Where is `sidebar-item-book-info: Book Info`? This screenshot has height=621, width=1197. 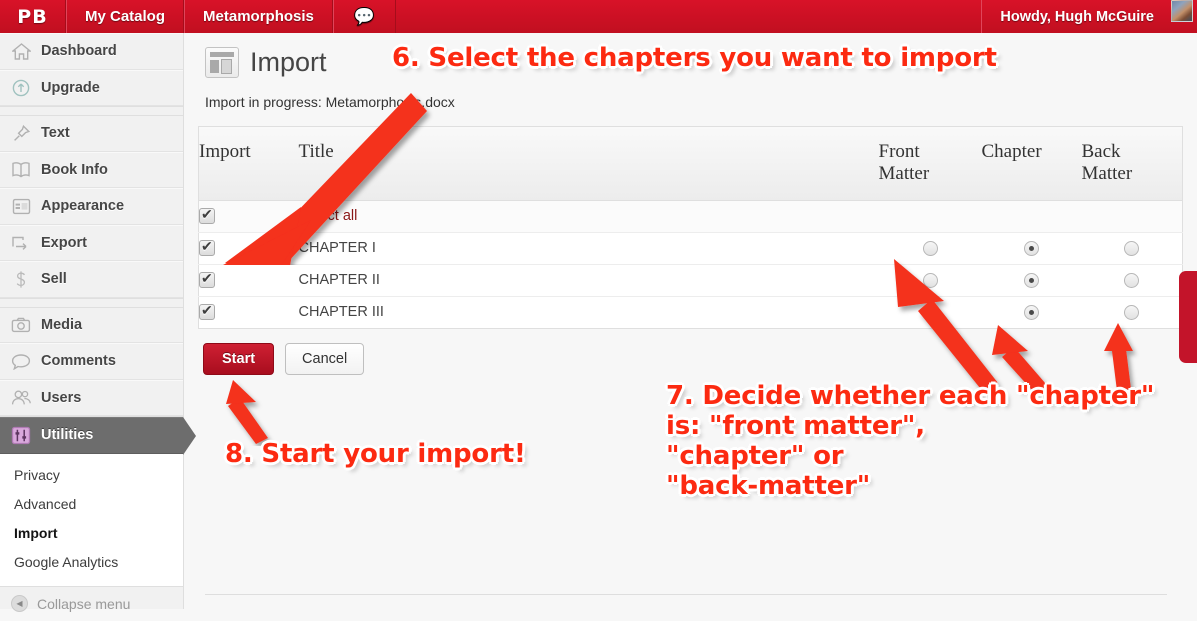 sidebar-item-book-info: Book Info is located at coordinates (91, 169).